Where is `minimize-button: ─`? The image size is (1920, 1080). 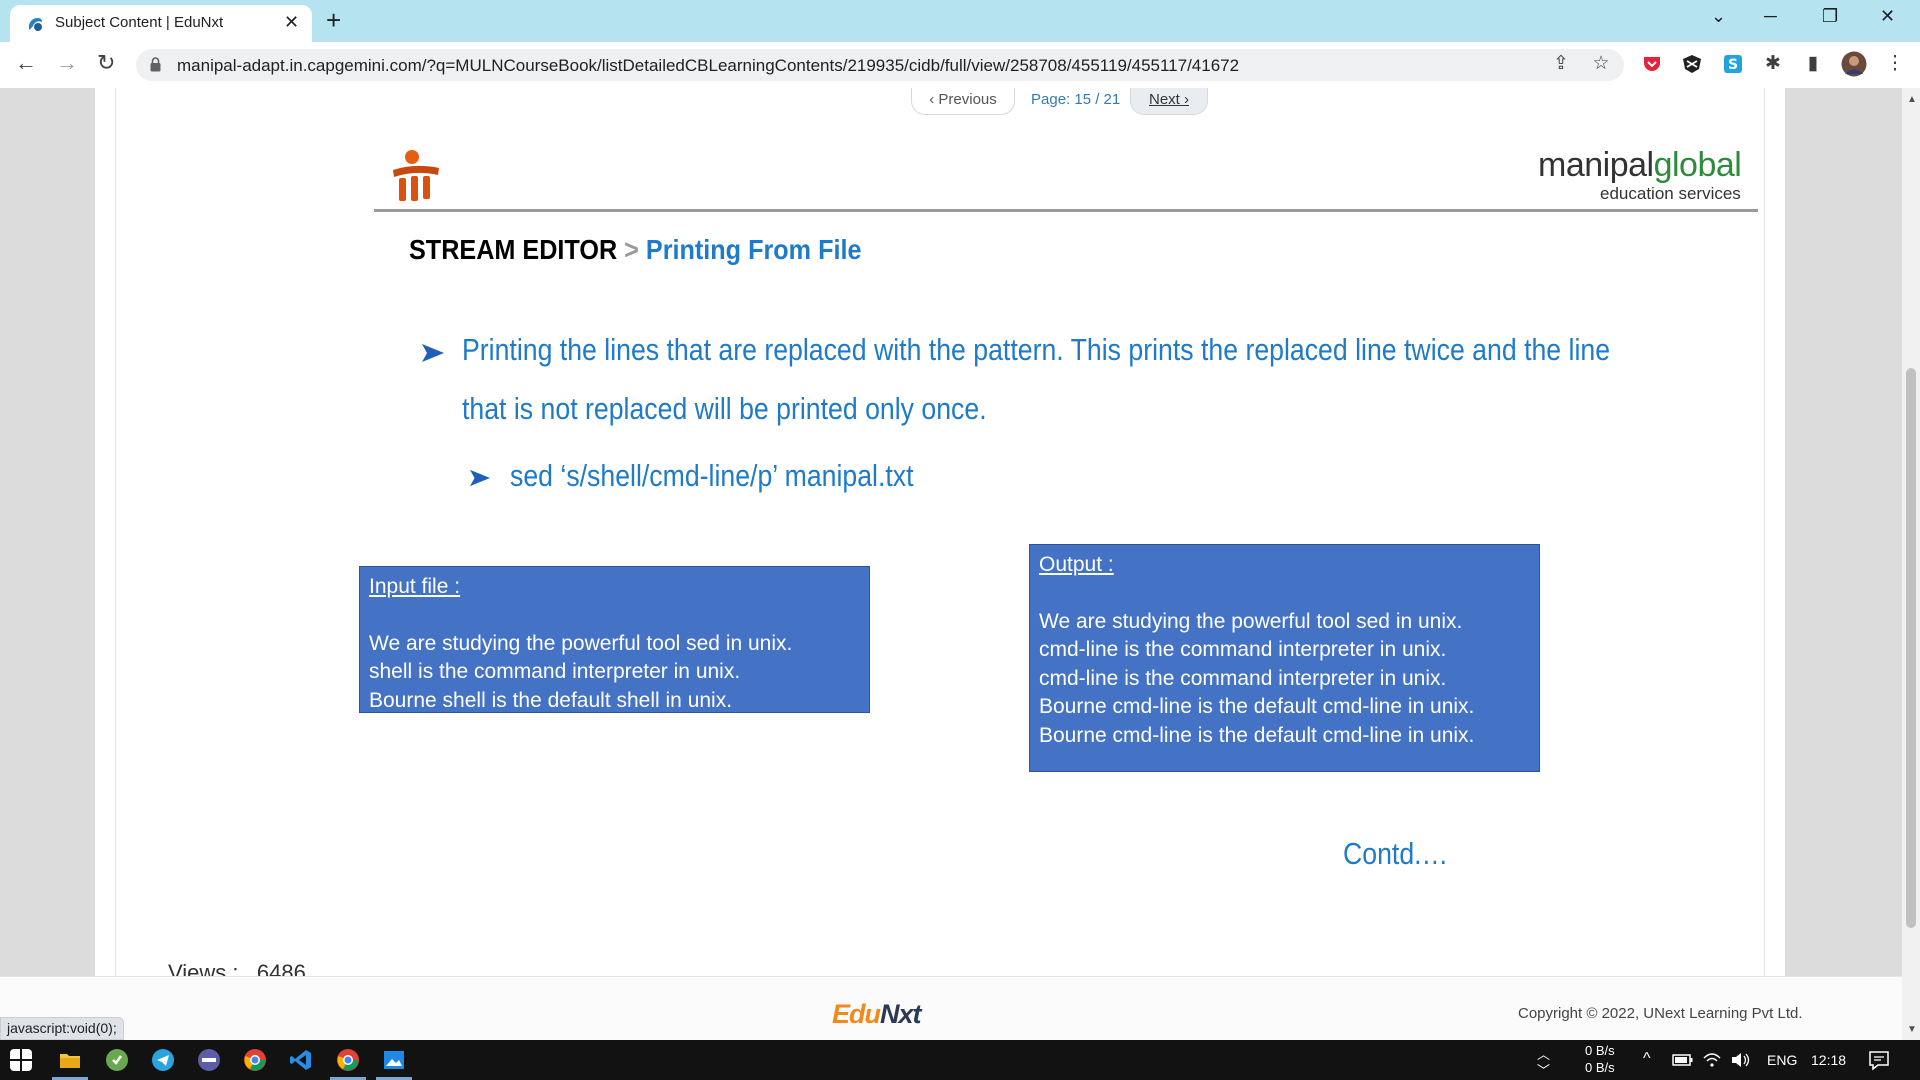 minimize-button: ─ is located at coordinates (1770, 16).